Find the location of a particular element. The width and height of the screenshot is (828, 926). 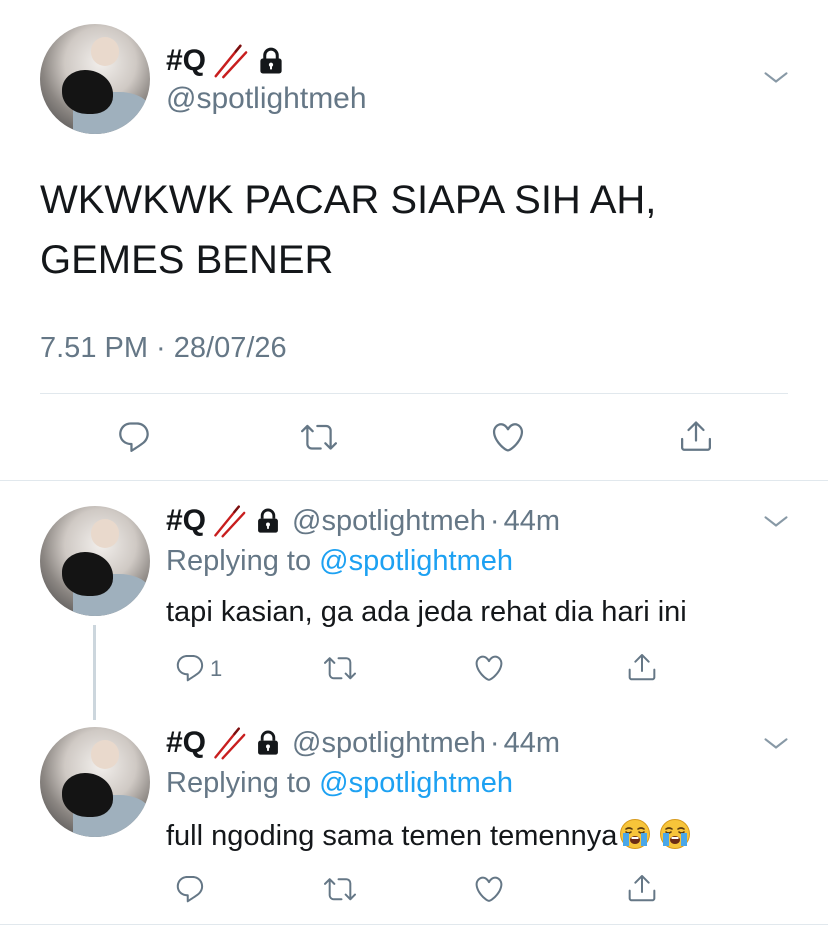

reply-2-header: #Q @spotlightmeh · 44m is located at coordinates (363, 743).